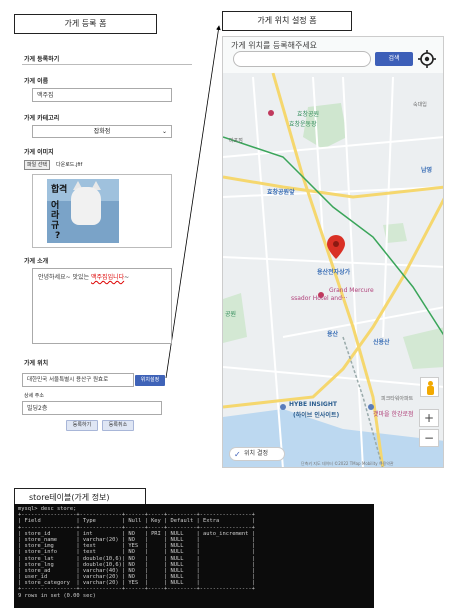 This screenshot has height=613, width=462. Describe the element at coordinates (102, 95) in the screenshot. I see `store-name-input: 맥주집` at that location.